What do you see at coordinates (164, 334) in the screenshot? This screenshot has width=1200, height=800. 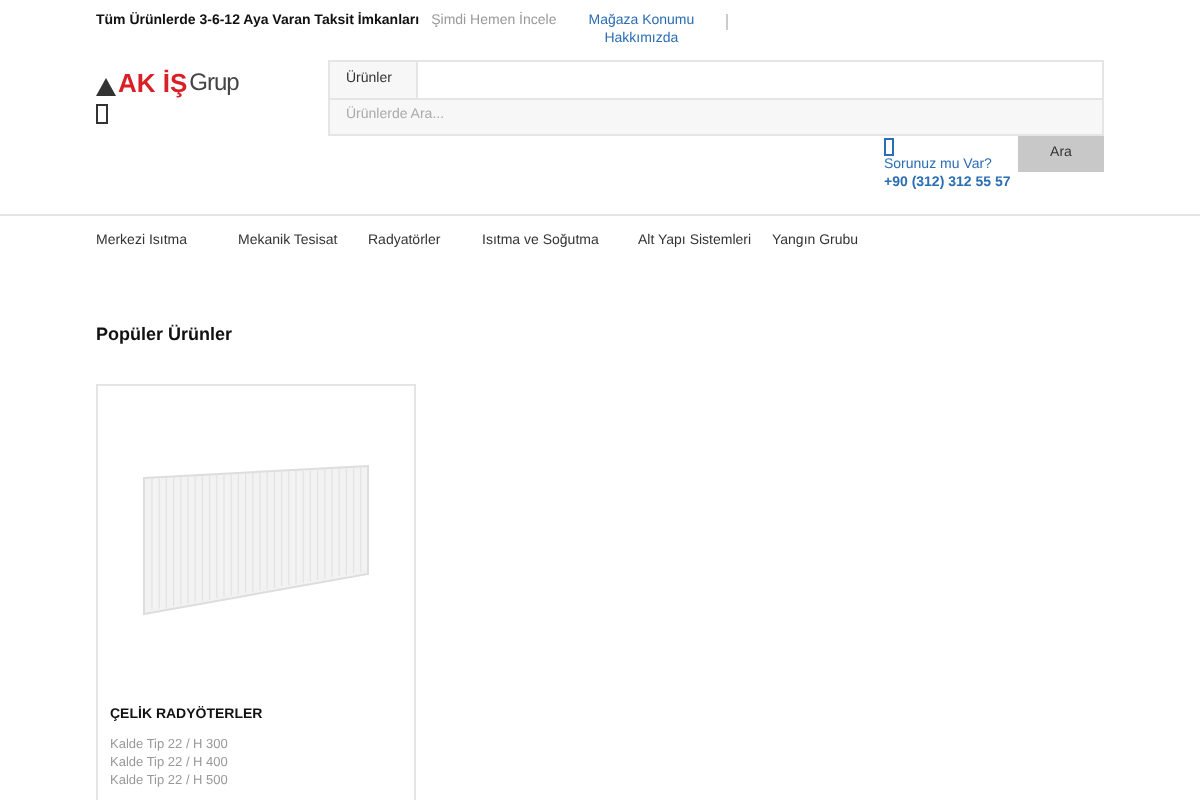 I see `section-title: Popüler Ürünler` at bounding box center [164, 334].